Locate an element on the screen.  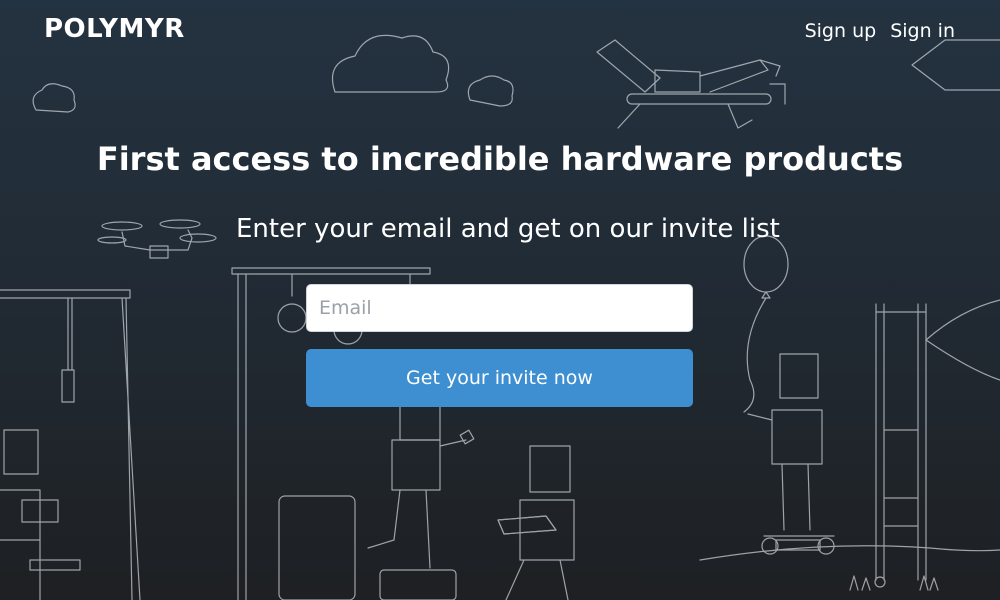
box-icon is located at coordinates (317, 548).